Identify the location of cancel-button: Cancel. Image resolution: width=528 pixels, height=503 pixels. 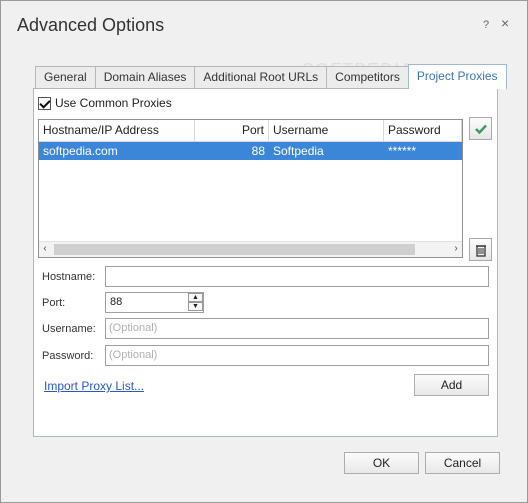
(462, 463).